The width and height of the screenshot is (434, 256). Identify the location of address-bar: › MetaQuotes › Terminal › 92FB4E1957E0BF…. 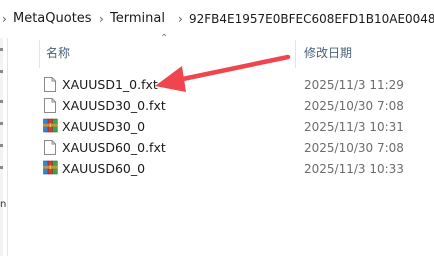
(217, 19).